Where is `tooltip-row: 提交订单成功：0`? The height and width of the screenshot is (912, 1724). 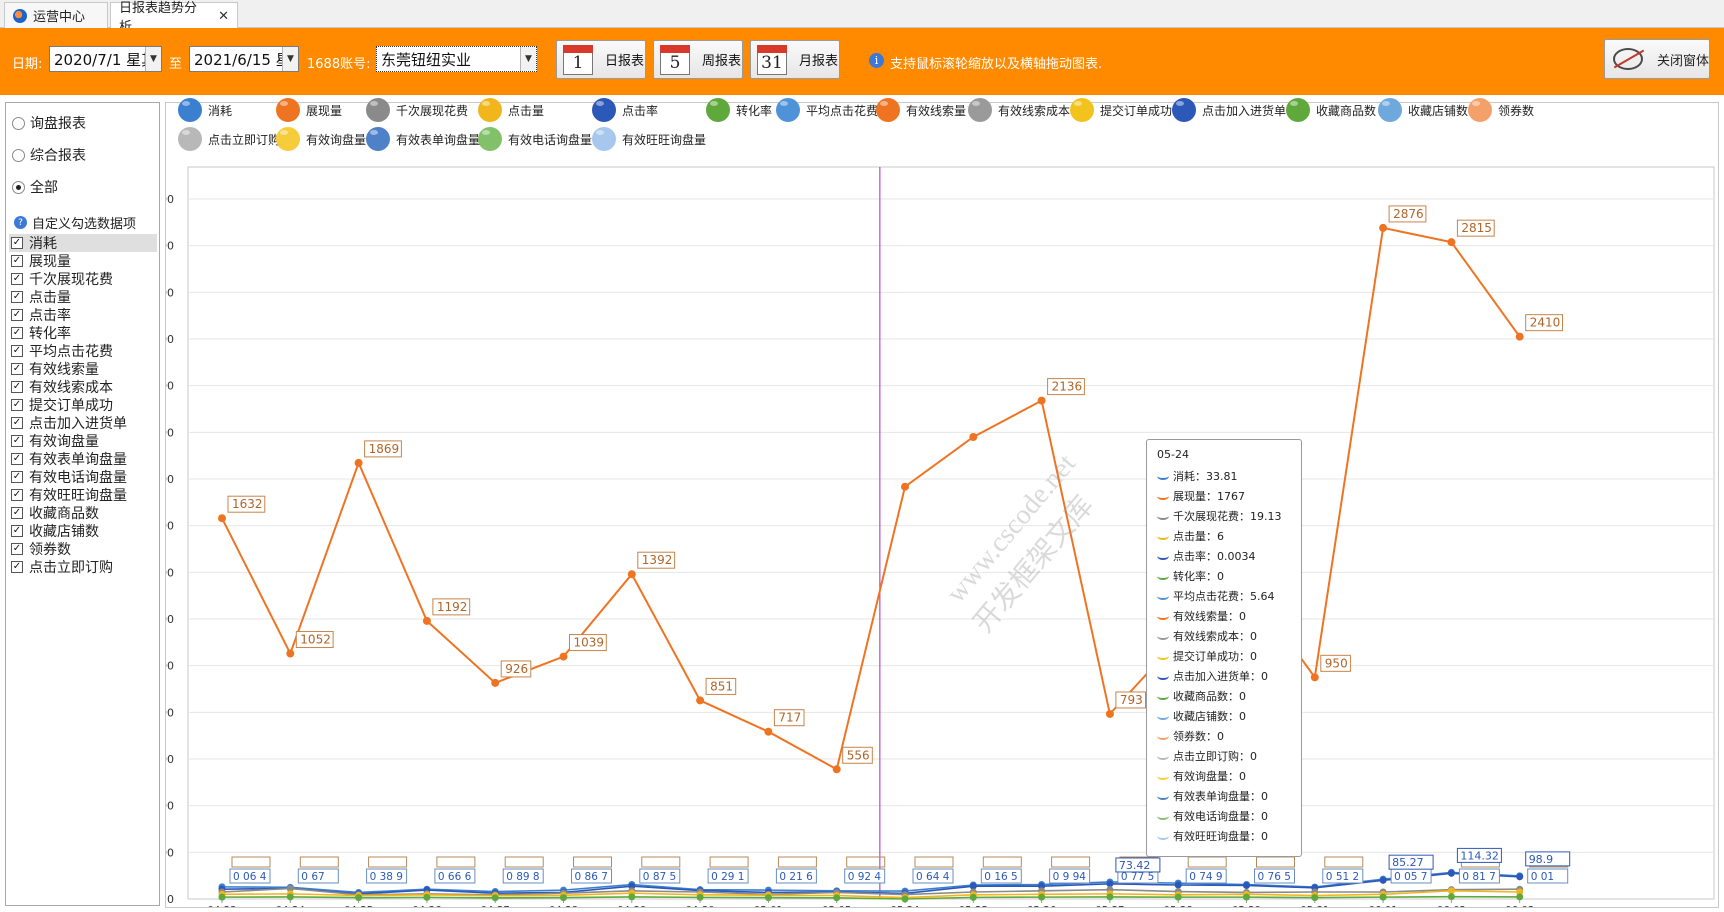
tooltip-row: 提交订单成功：0 is located at coordinates (1224, 656).